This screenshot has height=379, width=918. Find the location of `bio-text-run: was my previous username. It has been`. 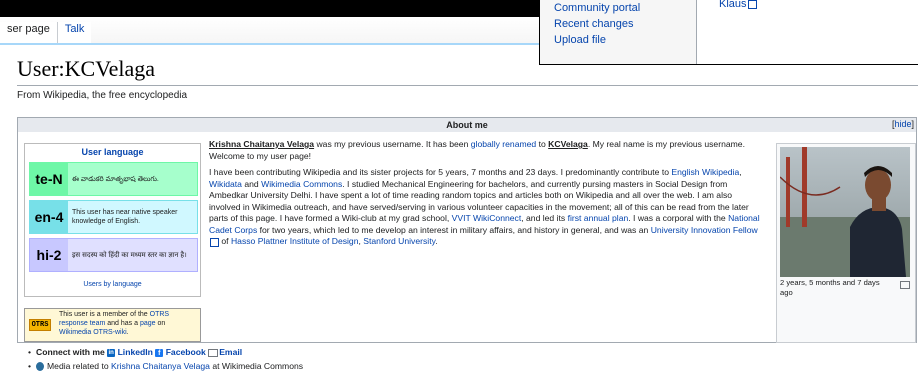

bio-text-run: was my previous username. It has been is located at coordinates (392, 144).